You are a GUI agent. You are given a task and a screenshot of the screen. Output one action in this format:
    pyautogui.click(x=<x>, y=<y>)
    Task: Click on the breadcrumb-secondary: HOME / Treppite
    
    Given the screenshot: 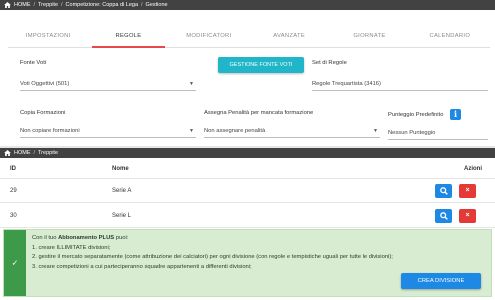 What is the action you would take?
    pyautogui.click(x=247, y=153)
    